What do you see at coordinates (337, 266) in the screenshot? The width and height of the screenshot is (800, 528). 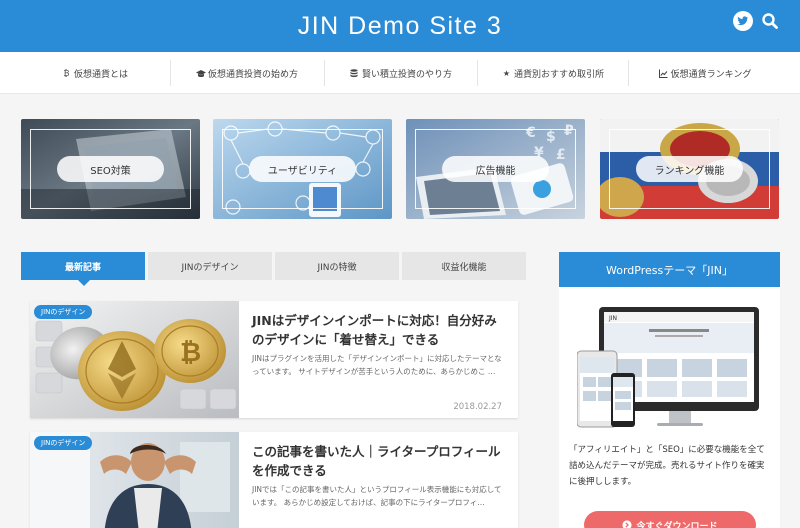 I see `tab-jin-features: JINの特徴` at bounding box center [337, 266].